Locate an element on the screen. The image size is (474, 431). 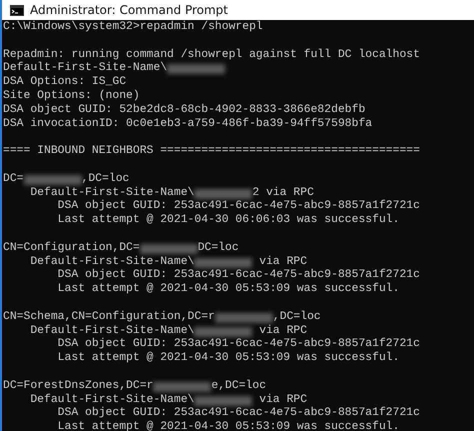
console-text: 2 via RPC is located at coordinates (283, 193).